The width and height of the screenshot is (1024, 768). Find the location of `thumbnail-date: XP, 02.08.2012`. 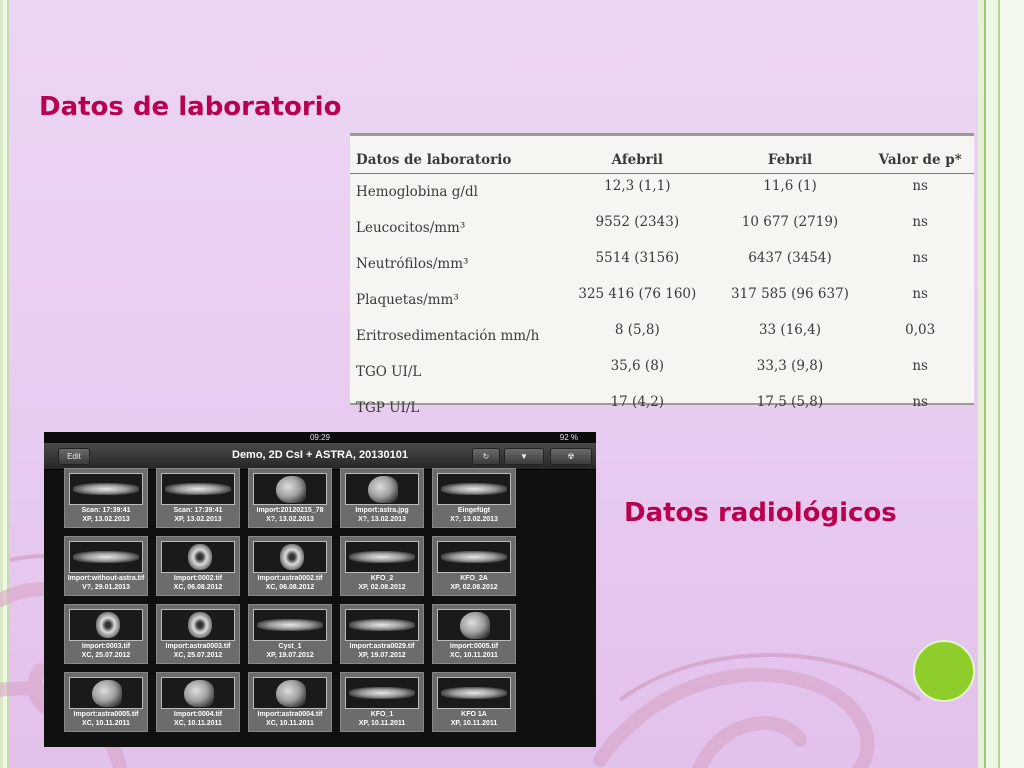

thumbnail-date: XP, 02.08.2012 is located at coordinates (382, 587).